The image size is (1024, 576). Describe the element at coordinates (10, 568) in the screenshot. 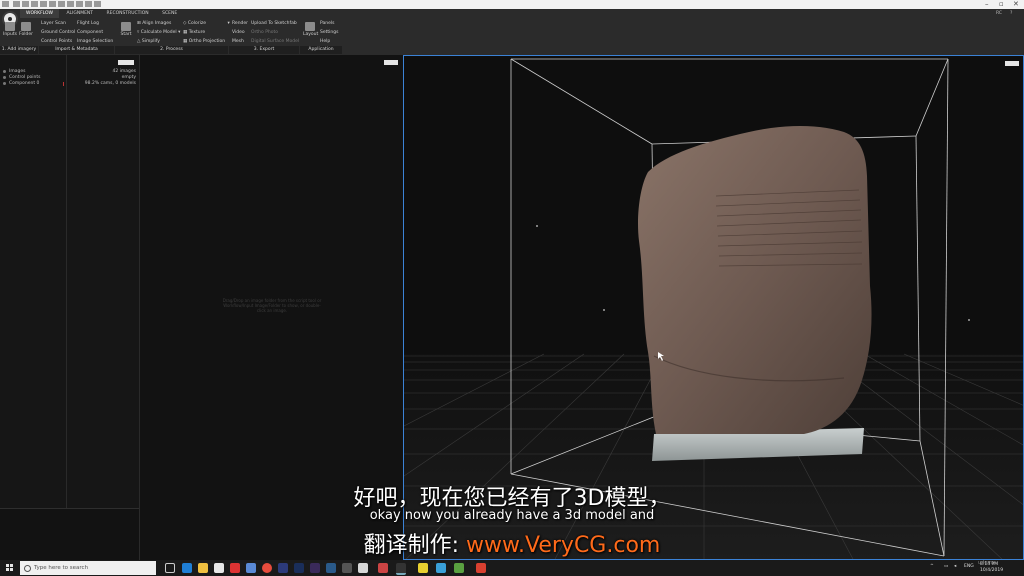

I see `windows-start-icon` at that location.